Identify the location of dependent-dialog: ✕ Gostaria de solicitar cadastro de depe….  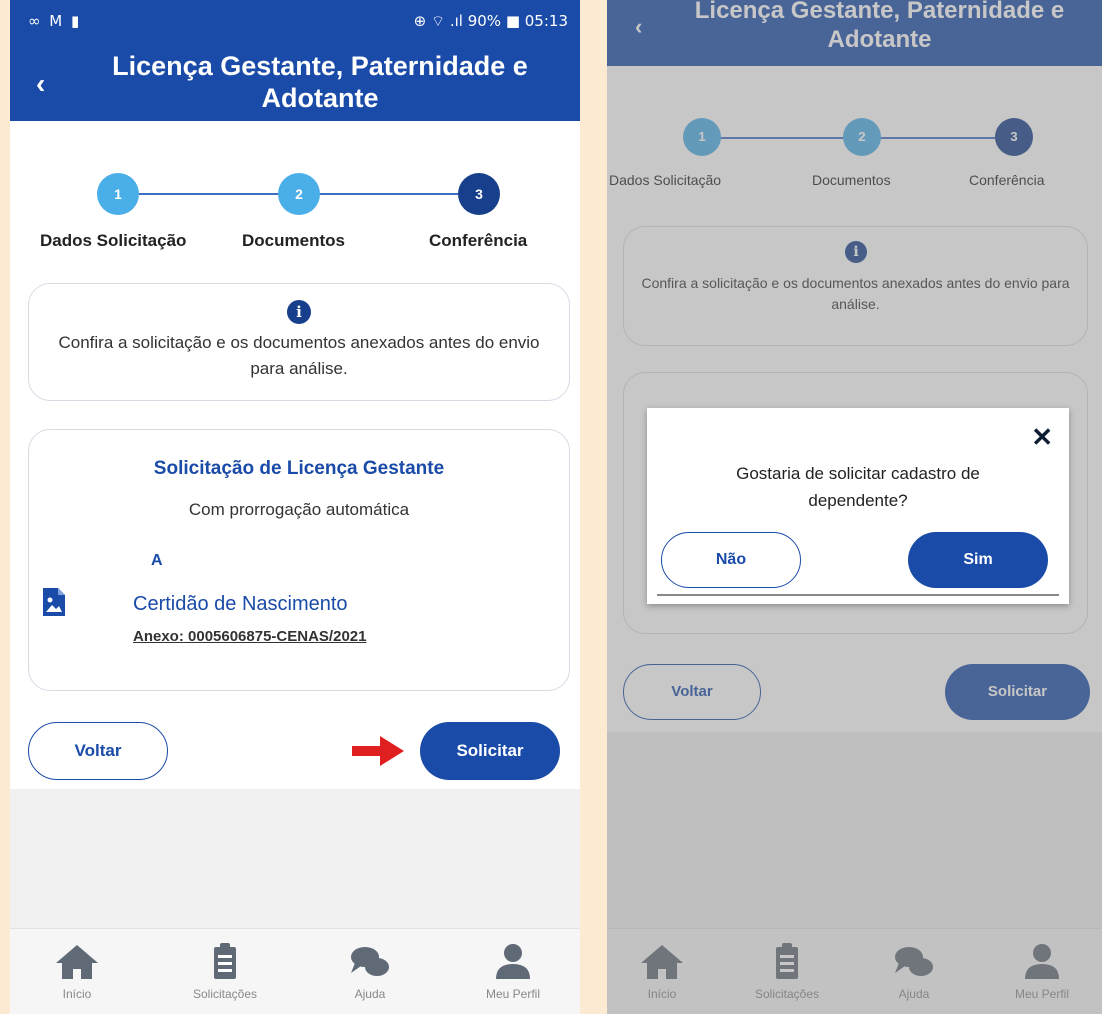
(858, 506).